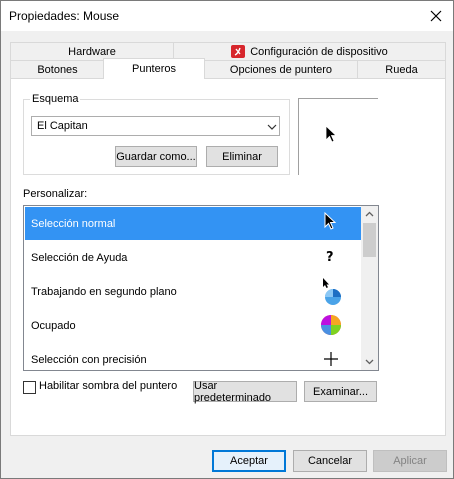  Describe the element at coordinates (193, 291) in the screenshot. I see `list-item: Trabajando en segundo plano` at that location.